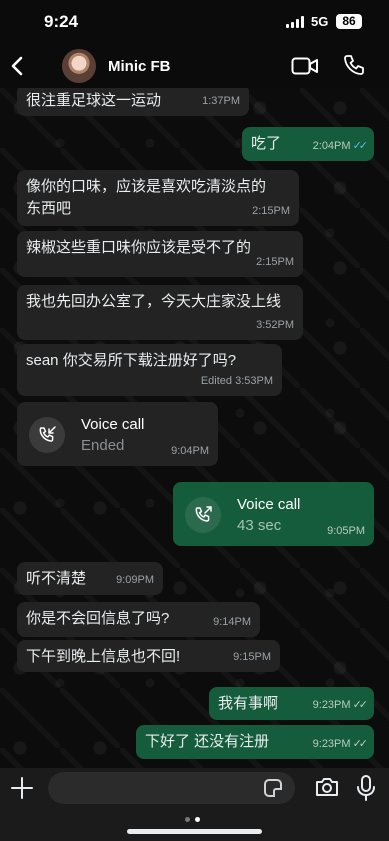 This screenshot has width=389, height=841. Describe the element at coordinates (203, 515) in the screenshot. I see `call-outgoing-icon` at that location.